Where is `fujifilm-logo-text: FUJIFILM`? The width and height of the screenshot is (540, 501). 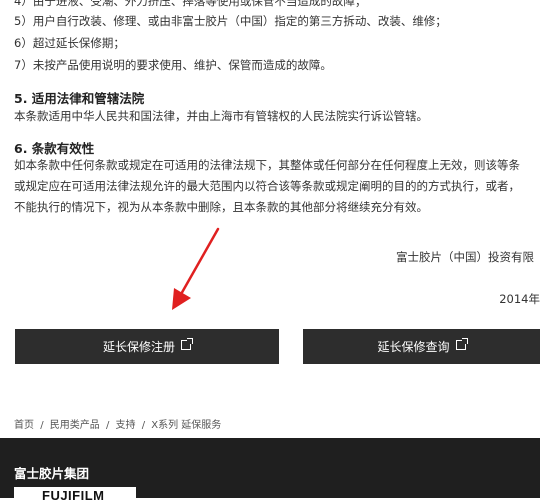
fujifilm-logo-text: FUJIFILM is located at coordinates (73, 494).